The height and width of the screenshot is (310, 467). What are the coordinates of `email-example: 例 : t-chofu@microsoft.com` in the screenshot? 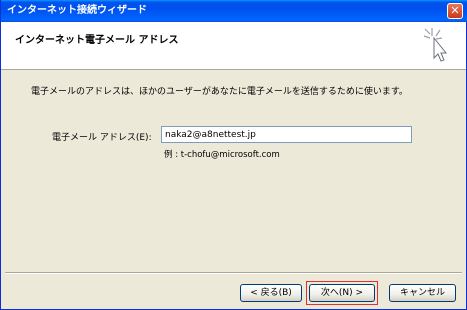 It's located at (222, 155).